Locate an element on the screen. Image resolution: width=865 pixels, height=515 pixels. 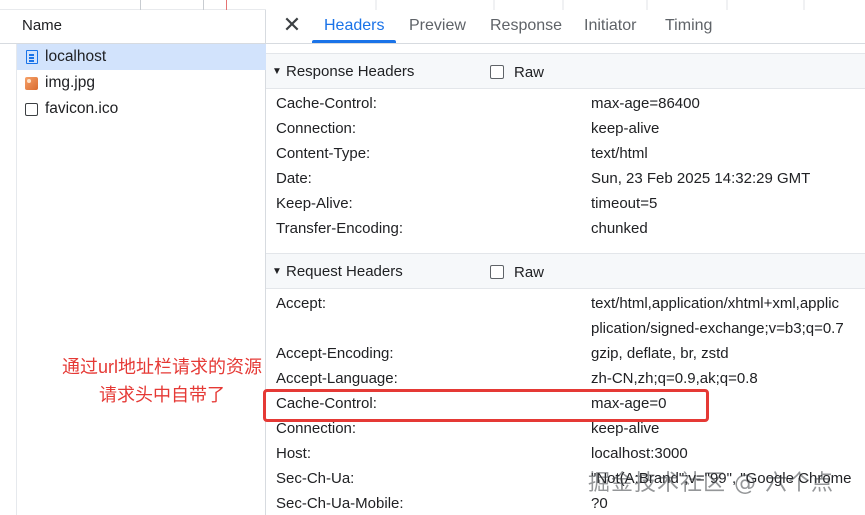
header-key: Transfer-Encoding: is located at coordinates (340, 228).